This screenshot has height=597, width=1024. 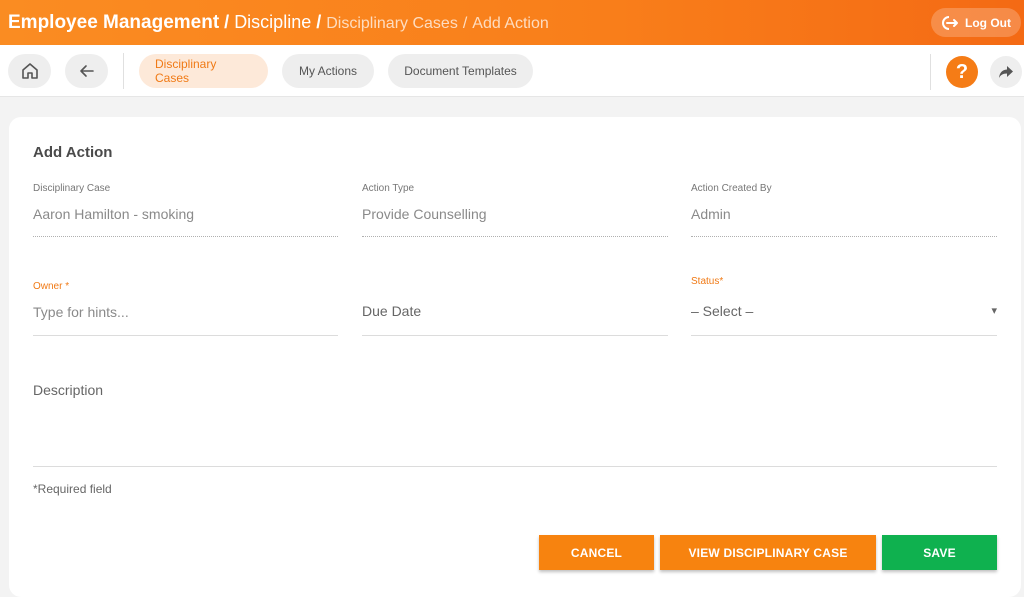 I want to click on save-button: SAVE, so click(x=939, y=552).